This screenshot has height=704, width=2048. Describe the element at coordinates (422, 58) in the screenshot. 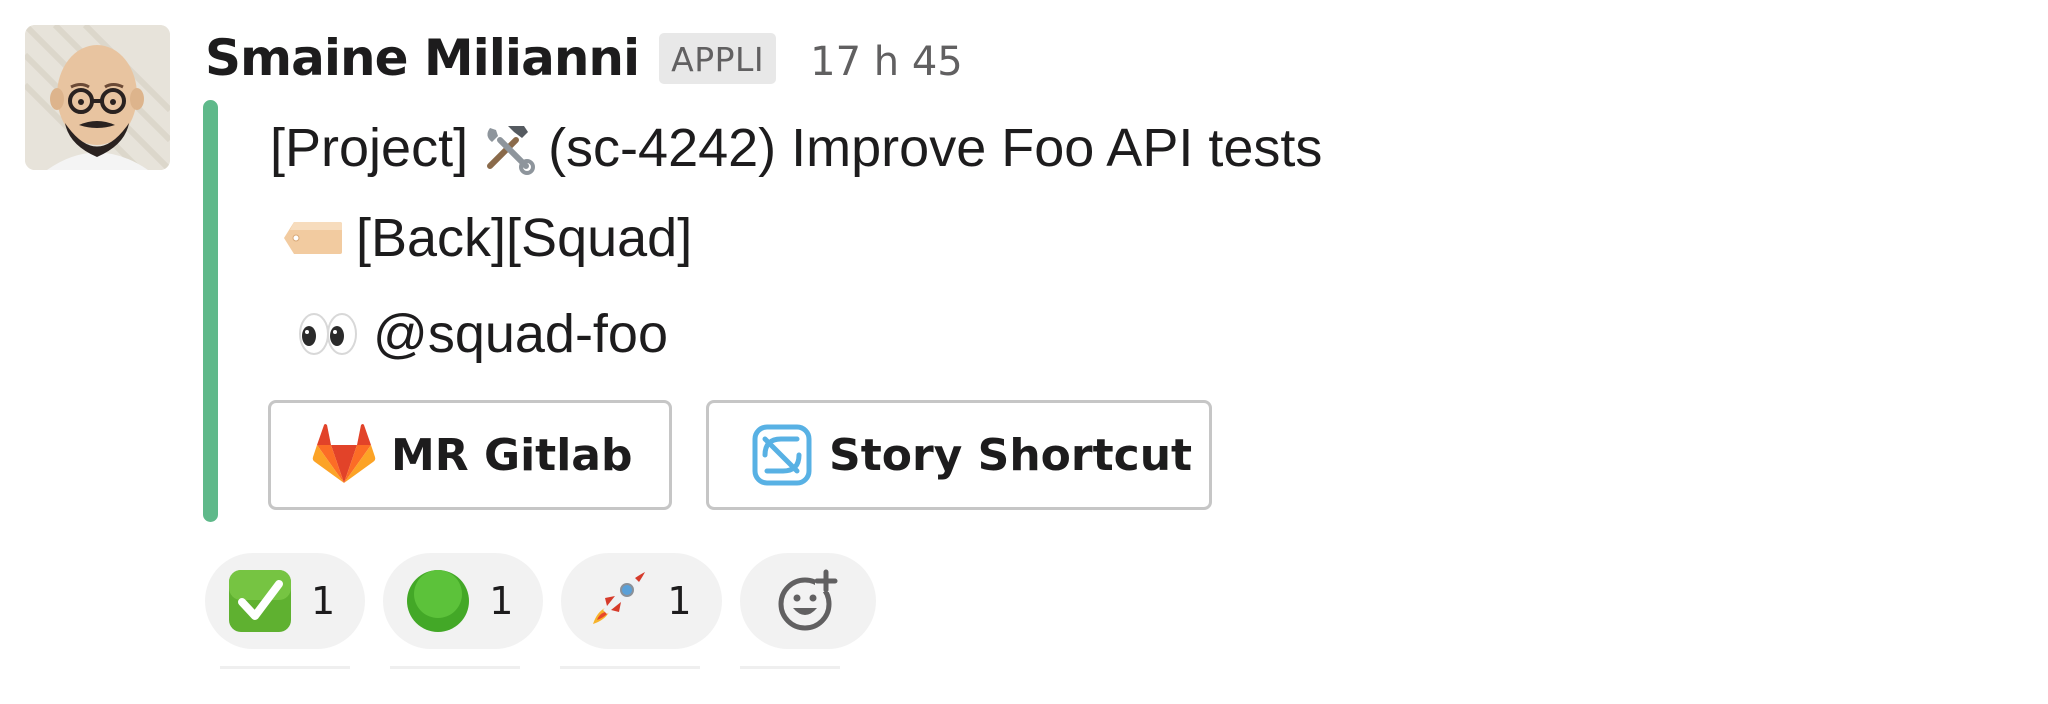

I see `sender-name: Smaine Milianni` at that location.